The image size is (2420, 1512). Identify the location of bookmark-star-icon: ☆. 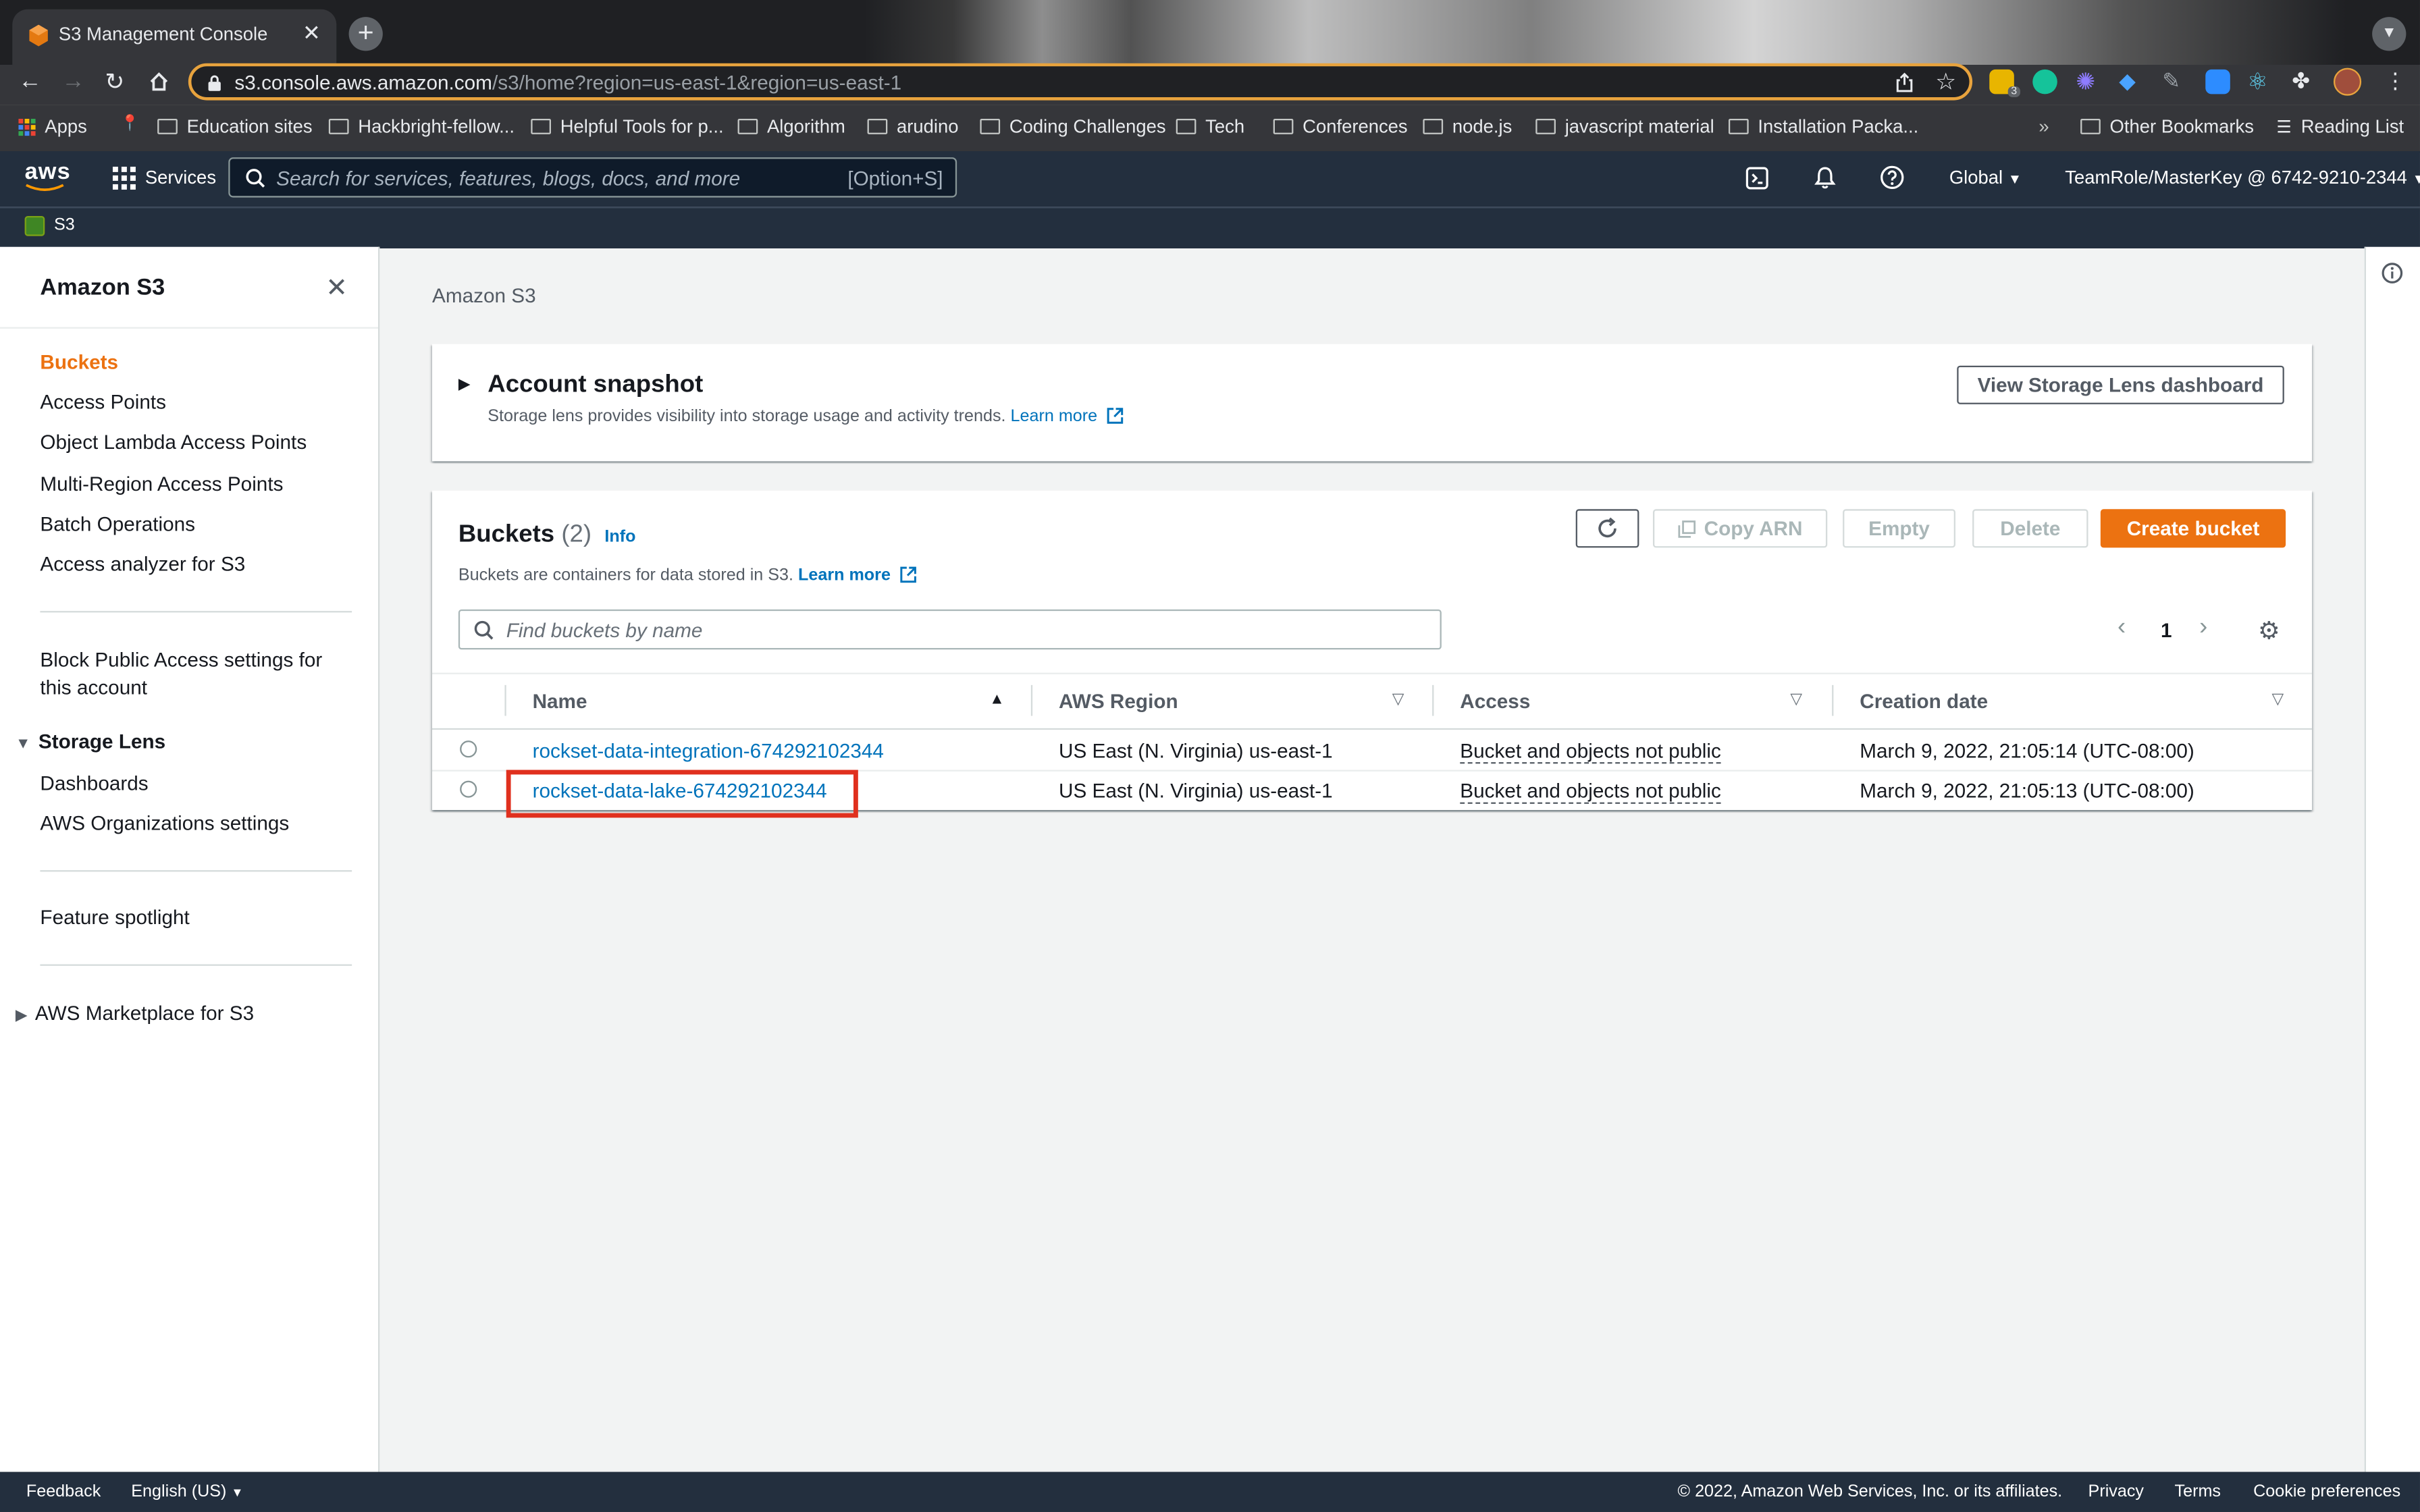
(1945, 82).